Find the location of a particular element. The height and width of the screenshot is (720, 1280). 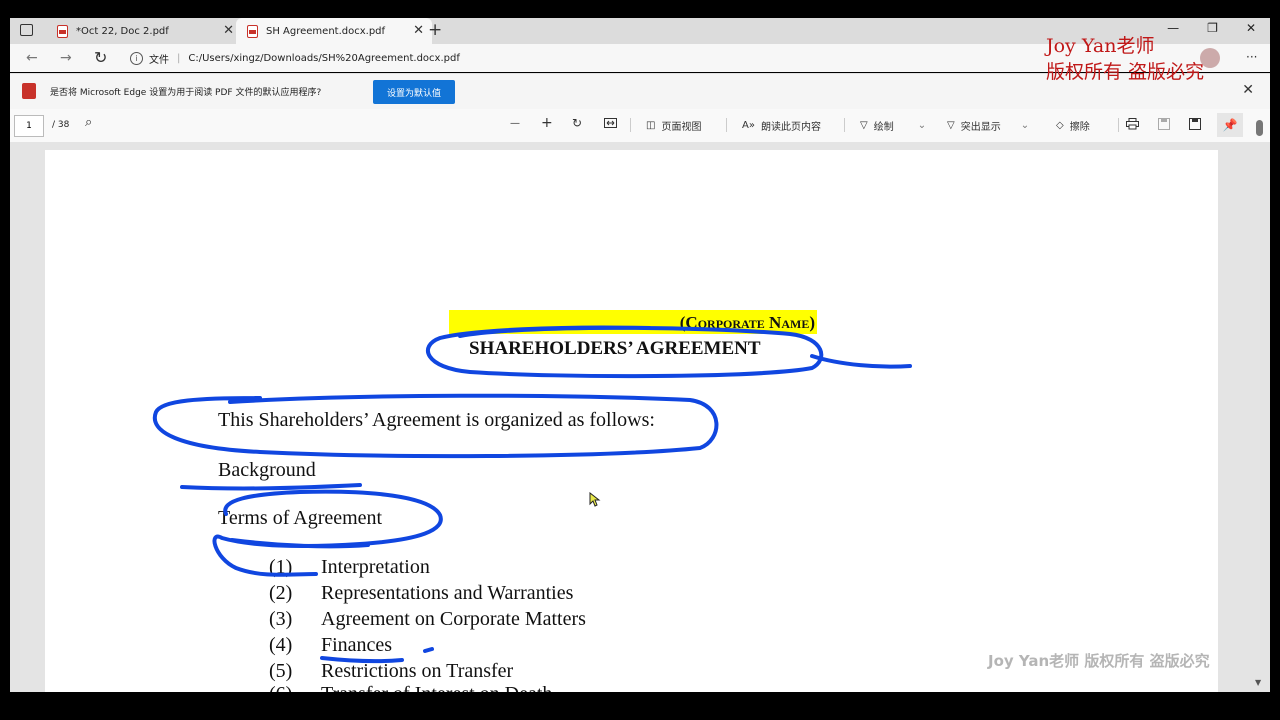

item-number: (3) is located at coordinates (281, 619).